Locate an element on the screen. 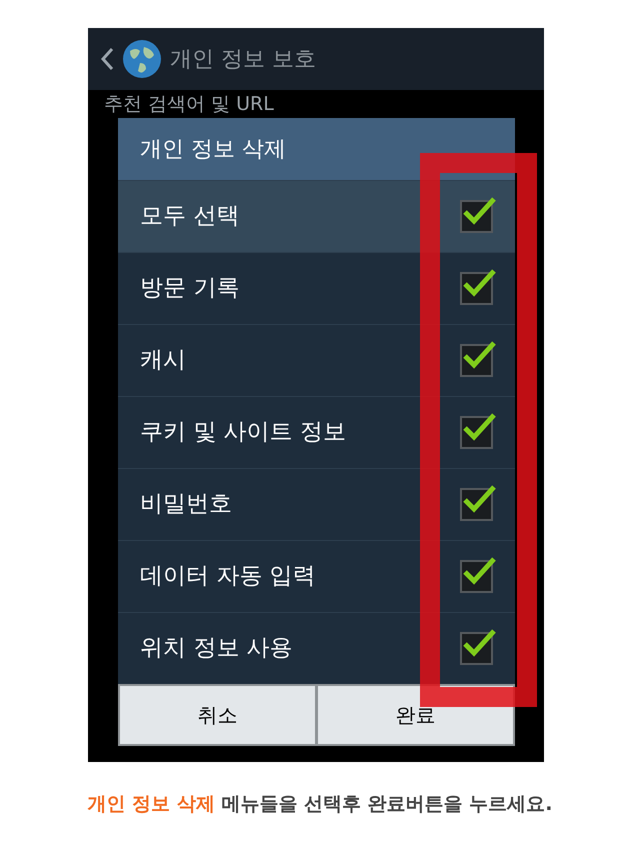 Image resolution: width=640 pixels, height=850 pixels. list-item: 비밀번호 is located at coordinates (316, 504).